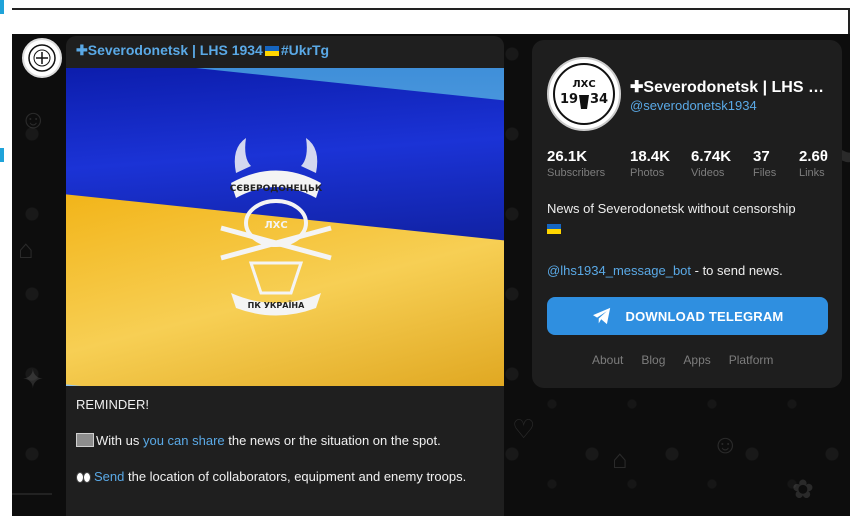  Describe the element at coordinates (276, 305) in the screenshot. I see `emblem-bottom-text: ПК УКРАЇНА` at that location.